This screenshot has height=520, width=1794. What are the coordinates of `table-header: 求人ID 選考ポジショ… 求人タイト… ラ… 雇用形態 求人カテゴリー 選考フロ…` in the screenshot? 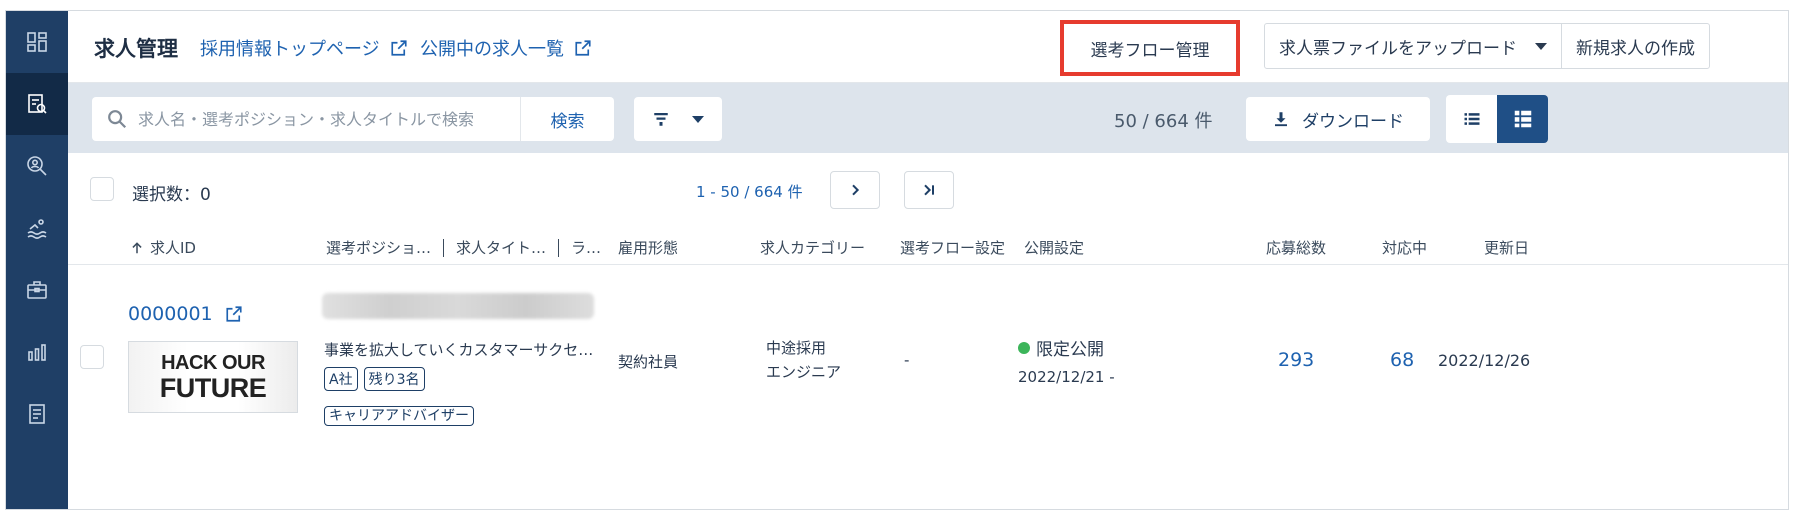 It's located at (928, 247).